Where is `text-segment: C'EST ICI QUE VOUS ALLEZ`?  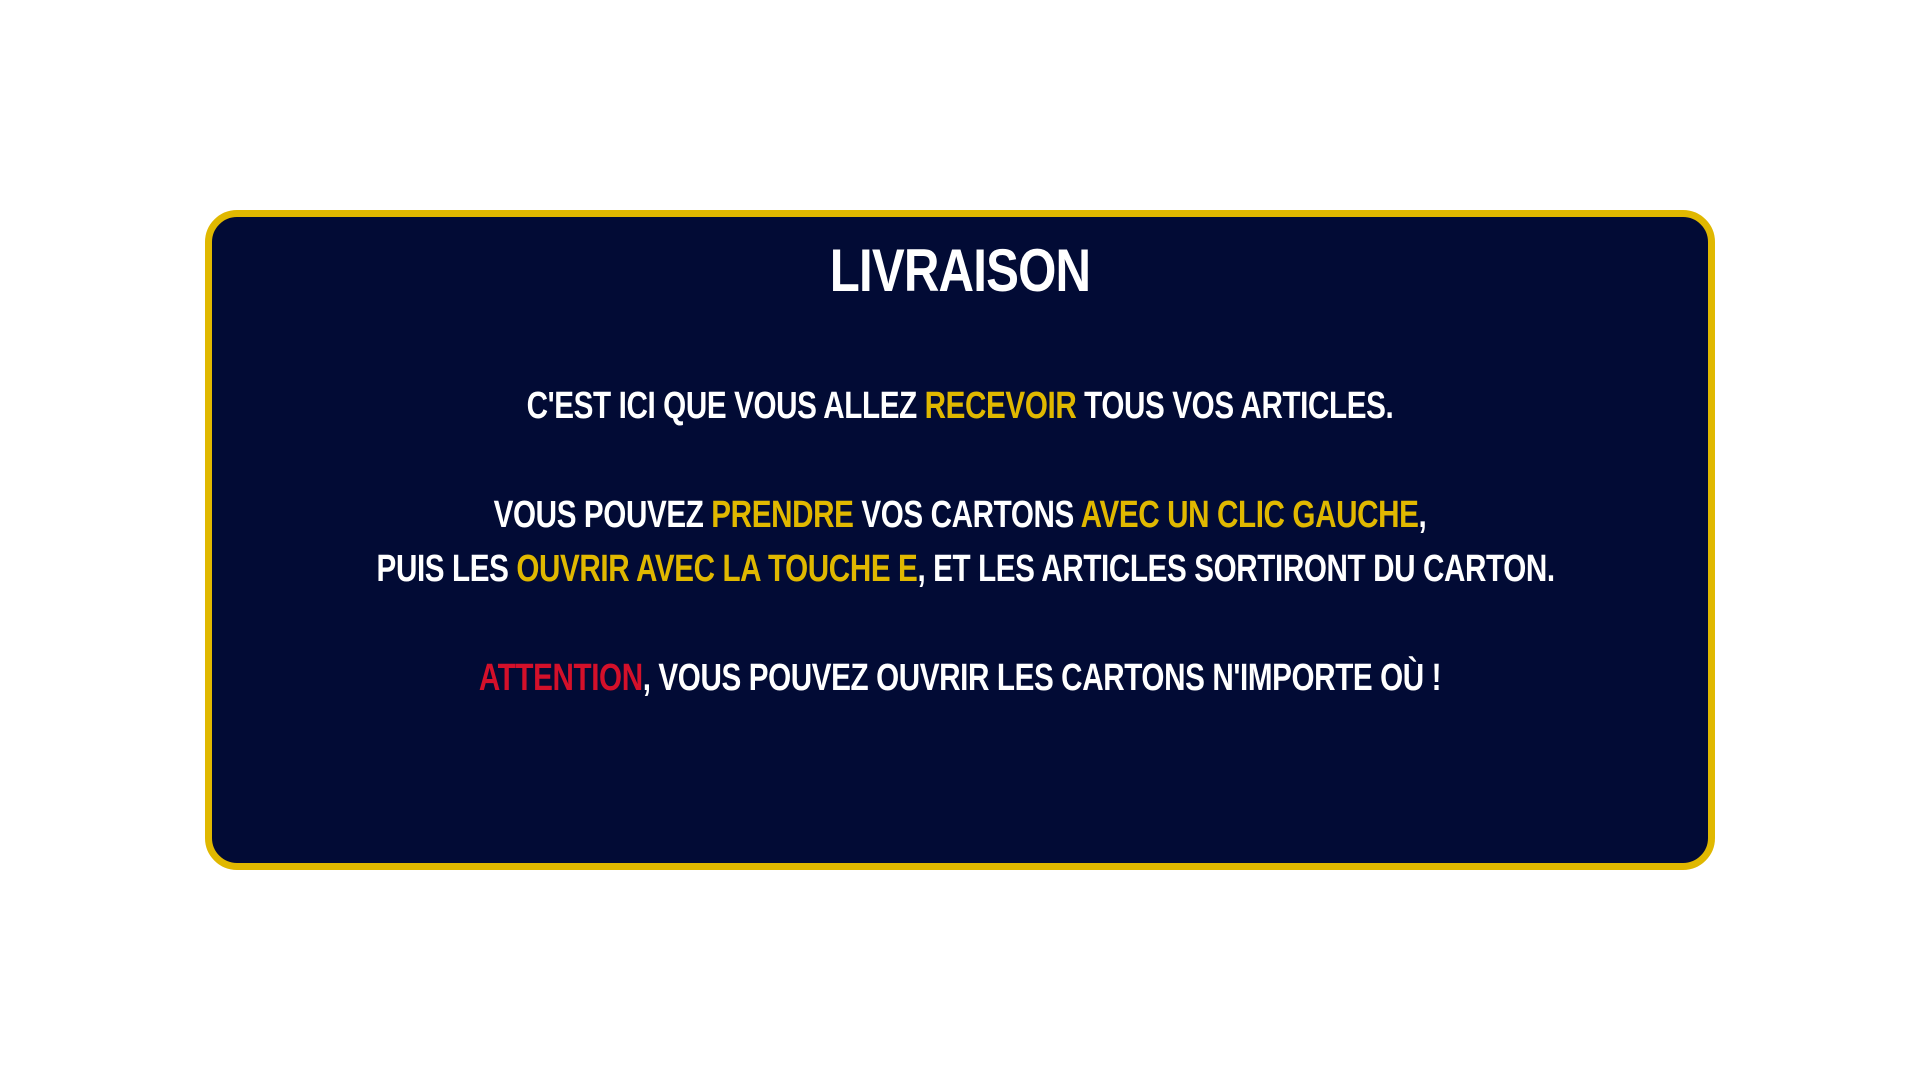
text-segment: C'EST ICI QUE VOUS ALLEZ is located at coordinates (725, 406).